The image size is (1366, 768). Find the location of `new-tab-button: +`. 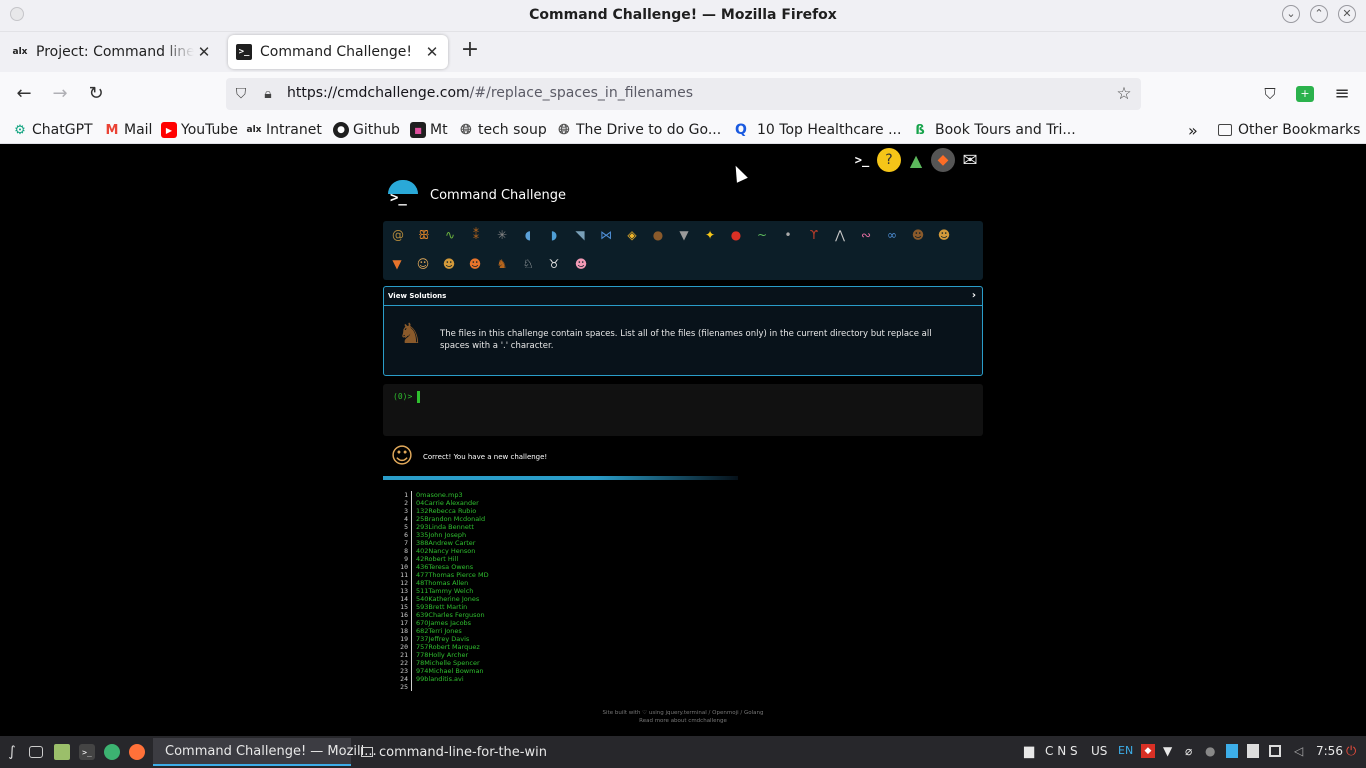

new-tab-button: + is located at coordinates (470, 51).